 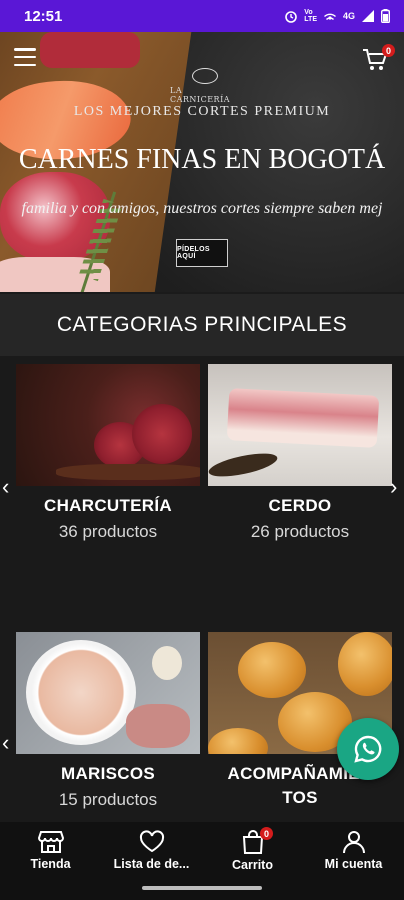 I want to click on status-bar: 12:51 Vo LTE 4G, so click(x=202, y=16).